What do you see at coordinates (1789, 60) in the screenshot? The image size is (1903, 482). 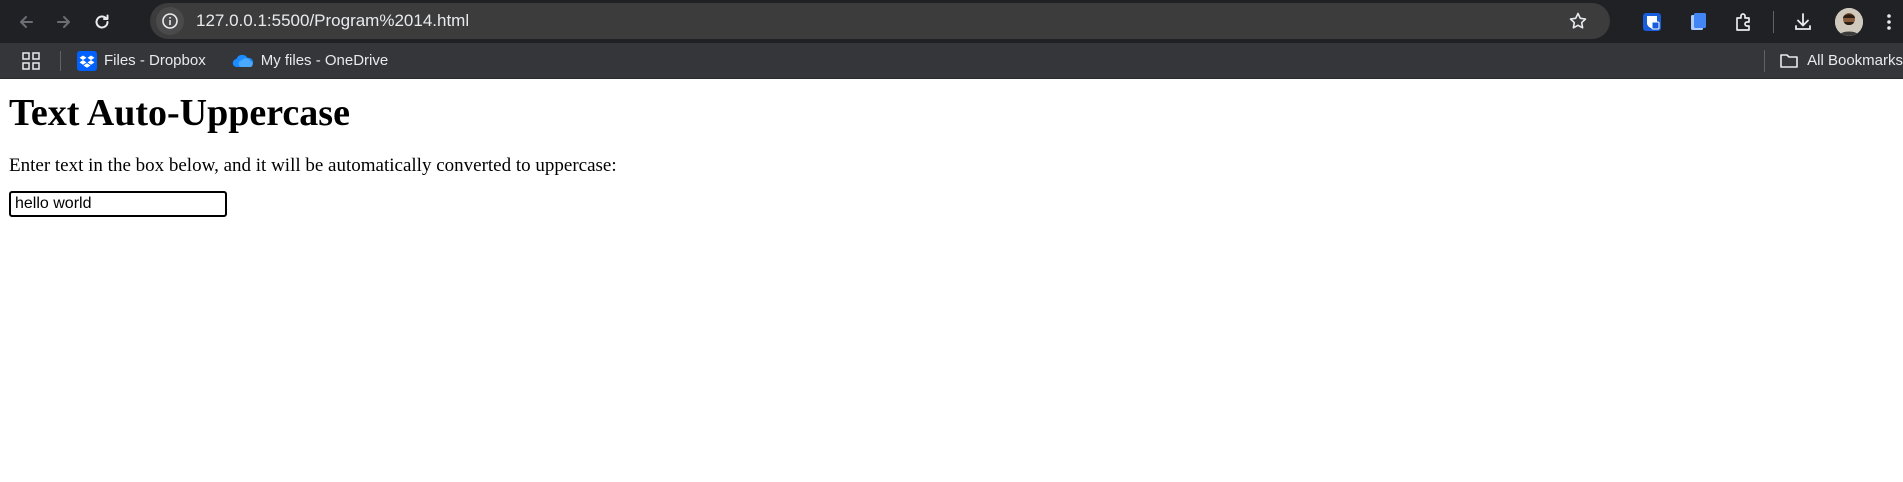 I see `folder-icon` at bounding box center [1789, 60].